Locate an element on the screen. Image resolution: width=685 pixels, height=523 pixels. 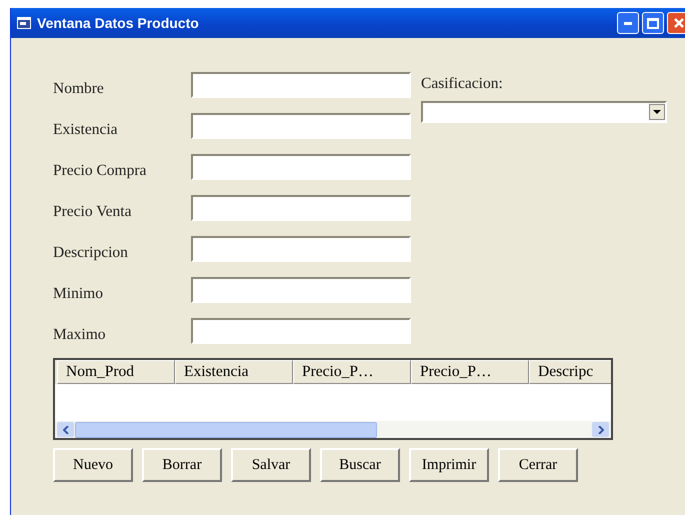
action-button: Imprimir is located at coordinates (449, 465).